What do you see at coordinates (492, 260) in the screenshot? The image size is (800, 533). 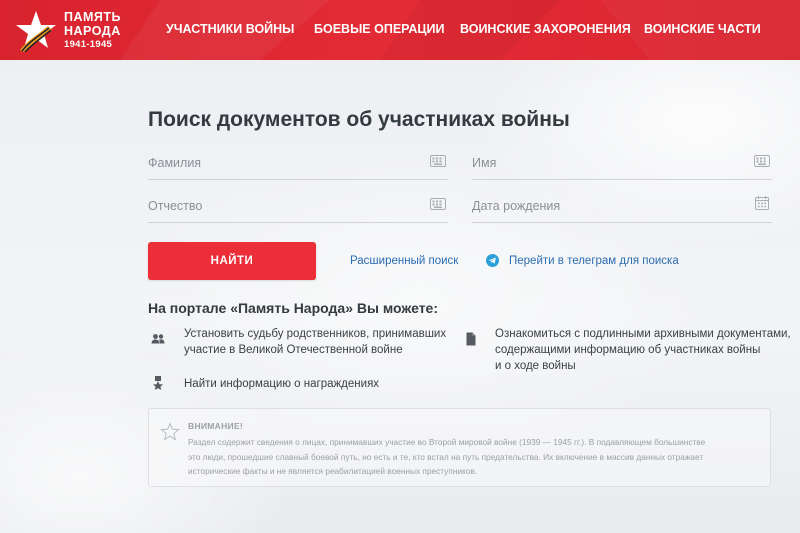 I see `telegram-icon` at bounding box center [492, 260].